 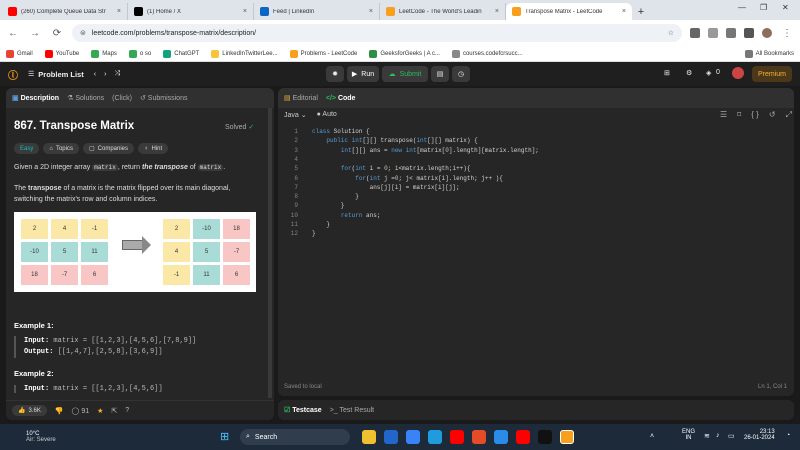 I want to click on chrome-icon, so click(x=567, y=437).